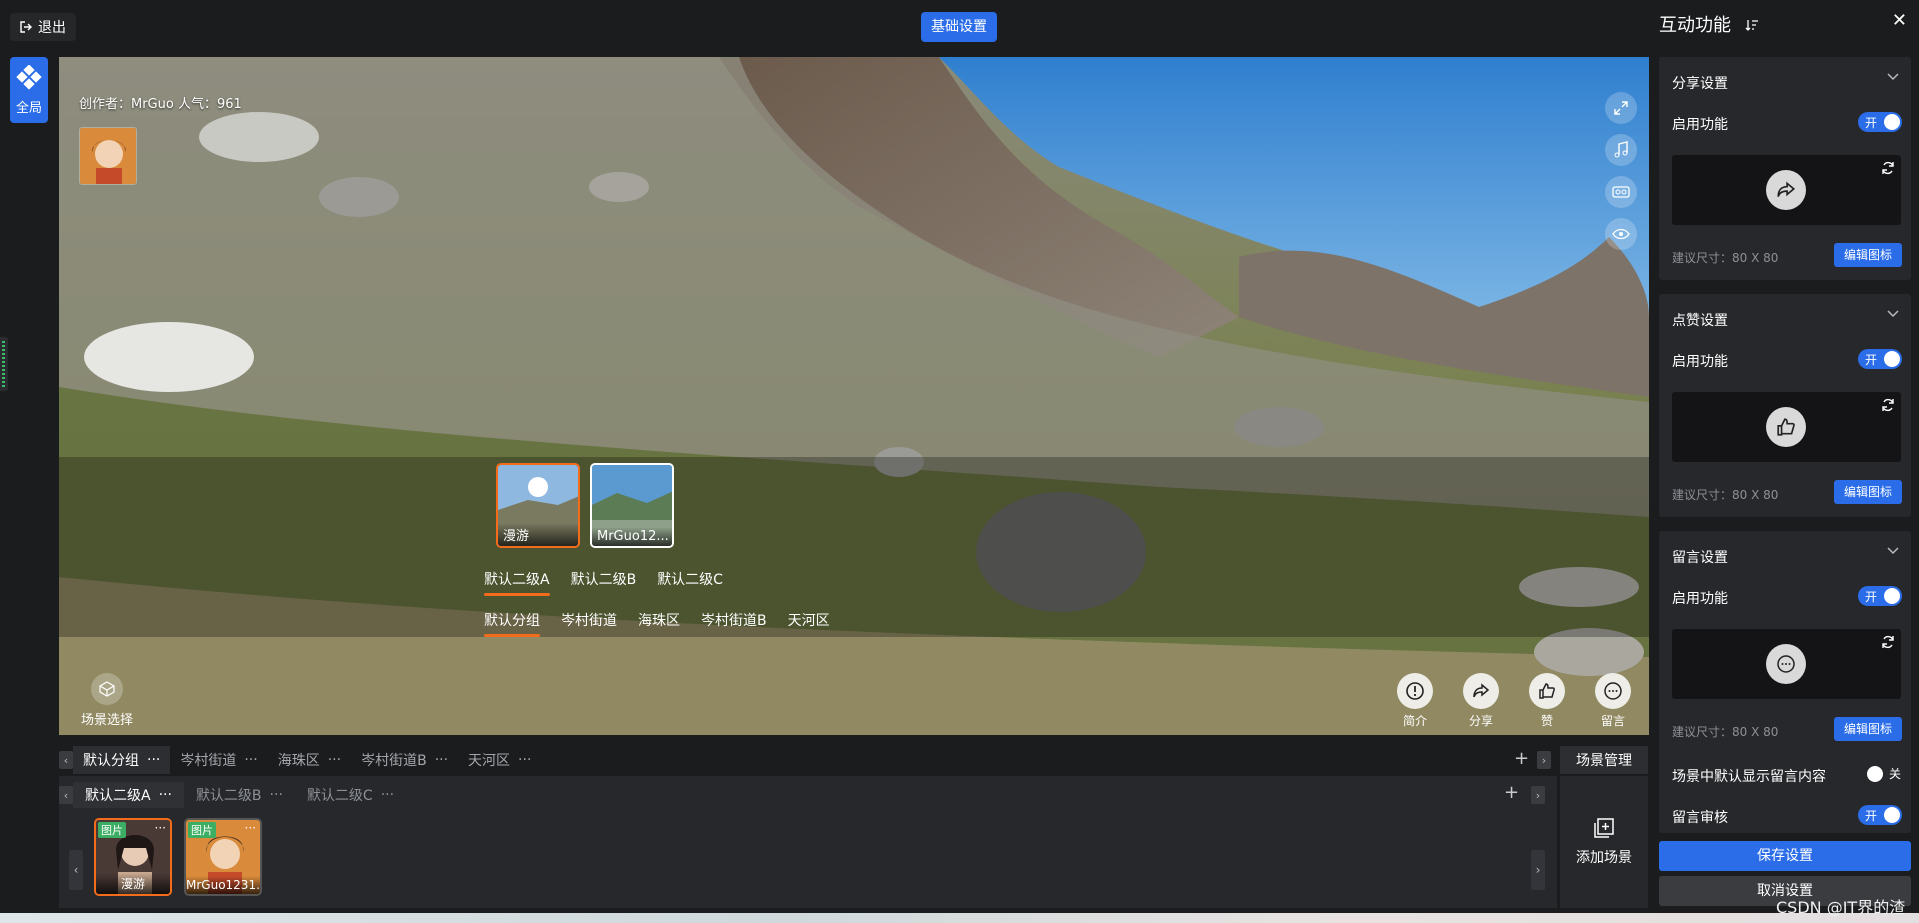 The image size is (1919, 923). I want to click on save-settings-button: 保存设置, so click(1785, 856).